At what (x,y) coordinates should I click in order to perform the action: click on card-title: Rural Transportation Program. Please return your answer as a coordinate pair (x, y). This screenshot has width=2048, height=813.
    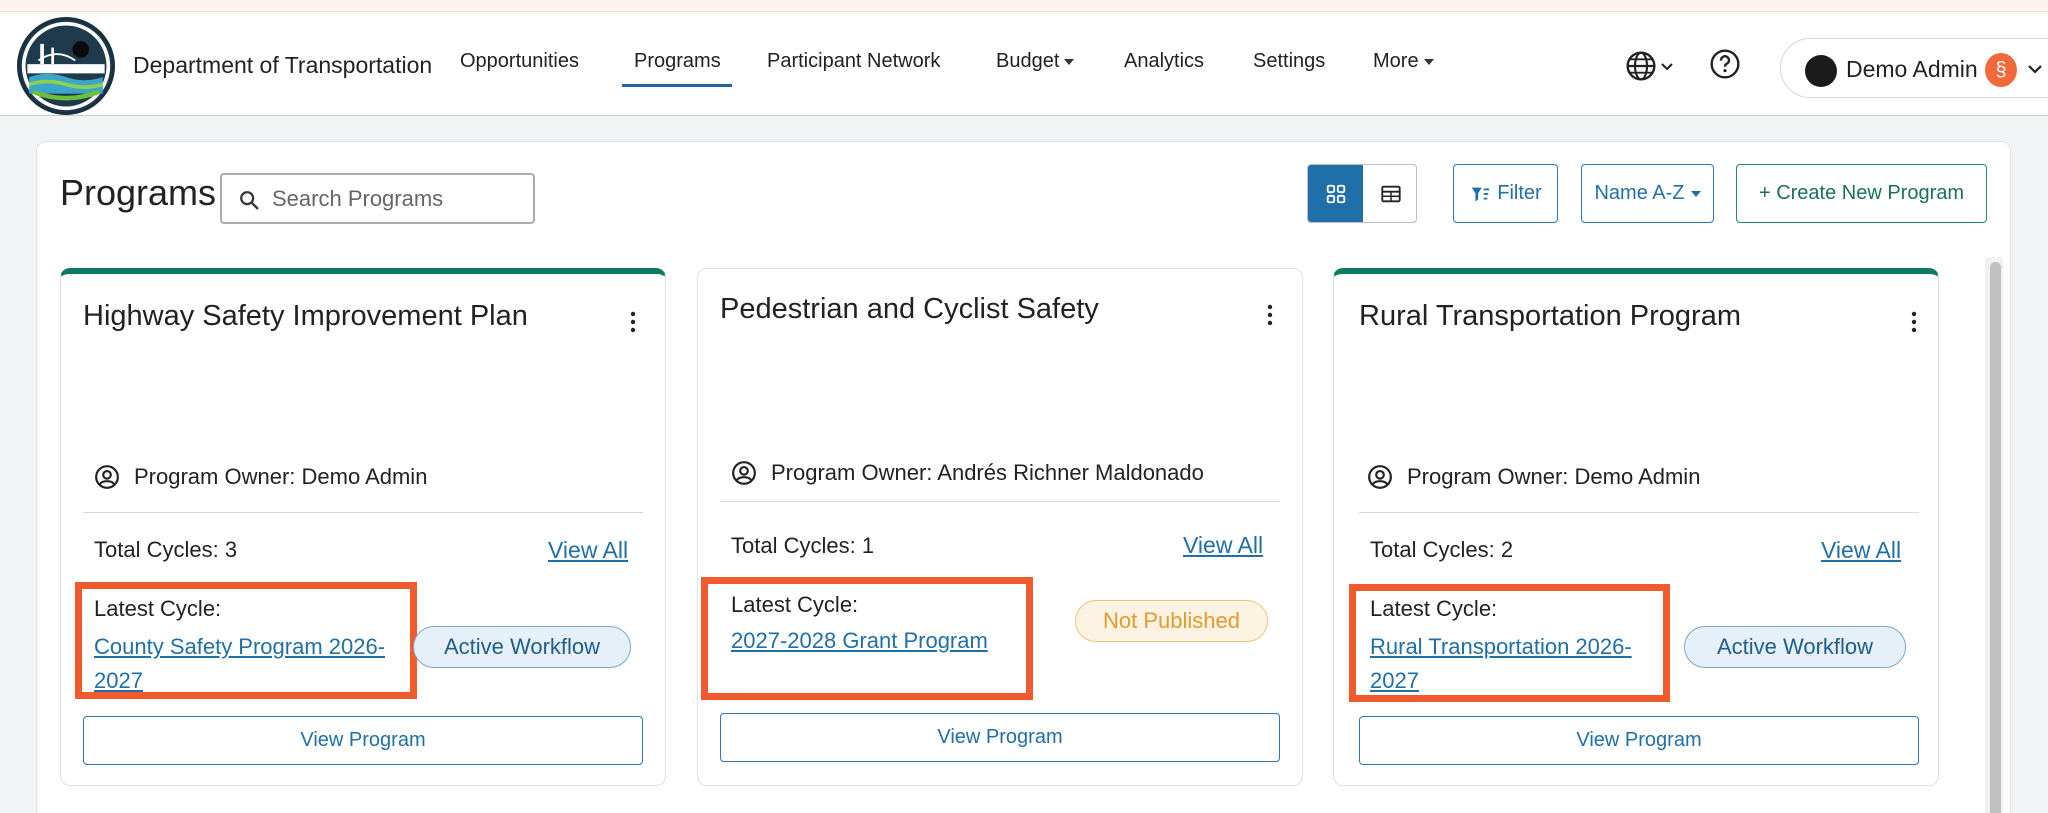
    Looking at the image, I should click on (1550, 316).